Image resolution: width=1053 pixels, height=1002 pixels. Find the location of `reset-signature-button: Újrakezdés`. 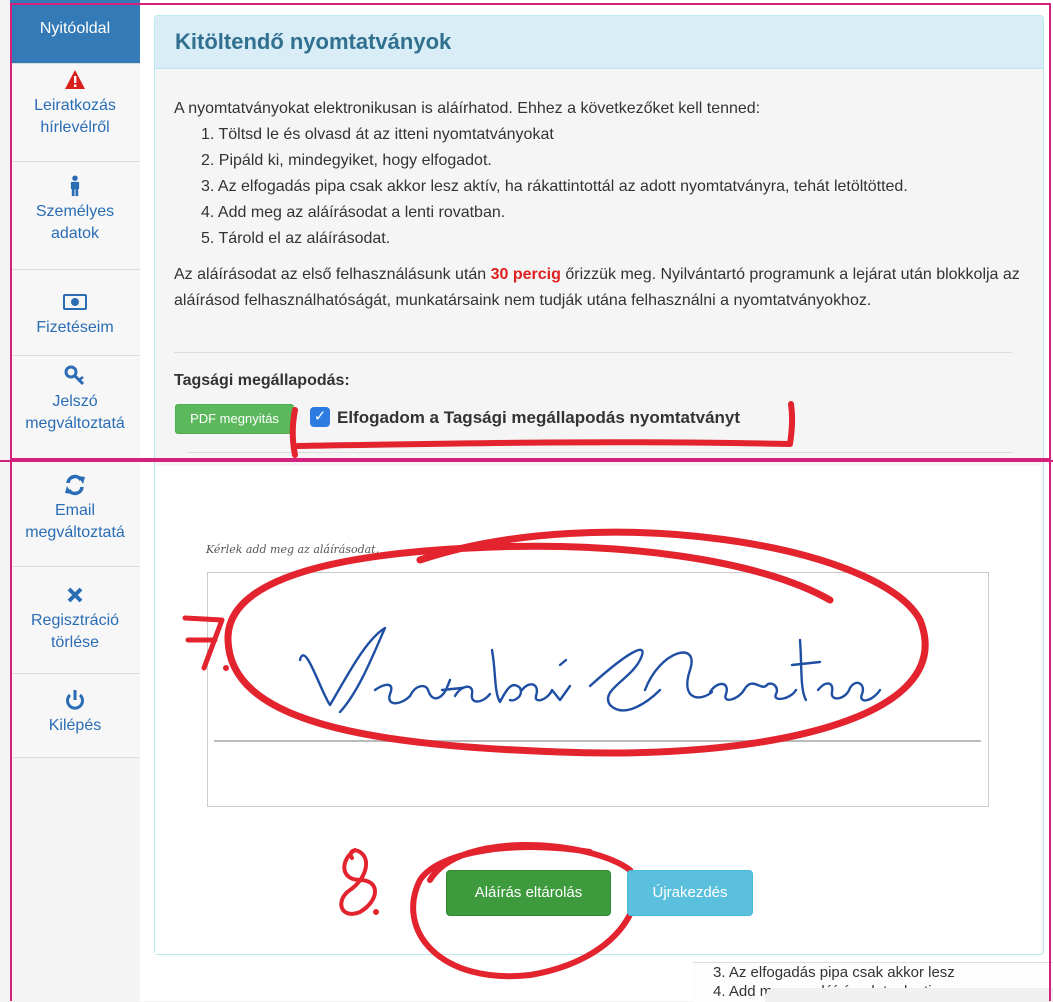

reset-signature-button: Újrakezdés is located at coordinates (690, 893).